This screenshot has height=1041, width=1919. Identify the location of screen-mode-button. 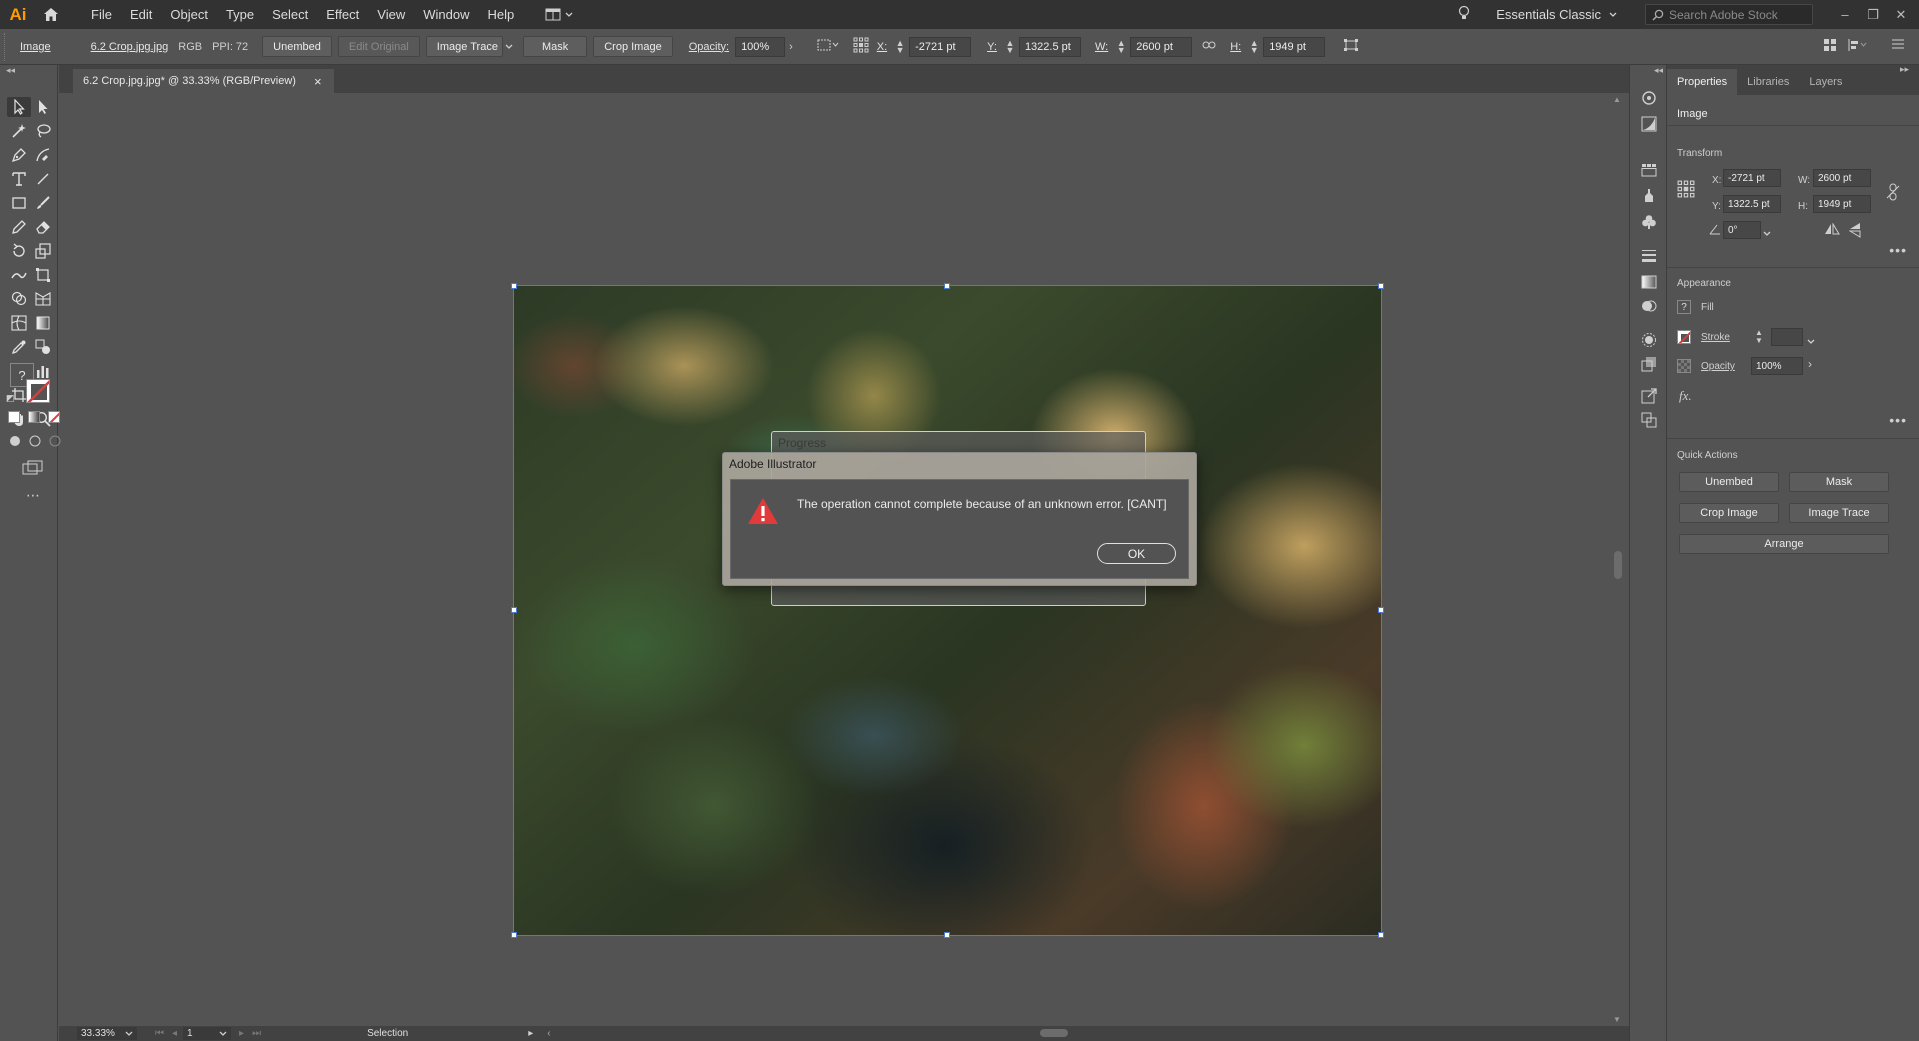
(33, 469).